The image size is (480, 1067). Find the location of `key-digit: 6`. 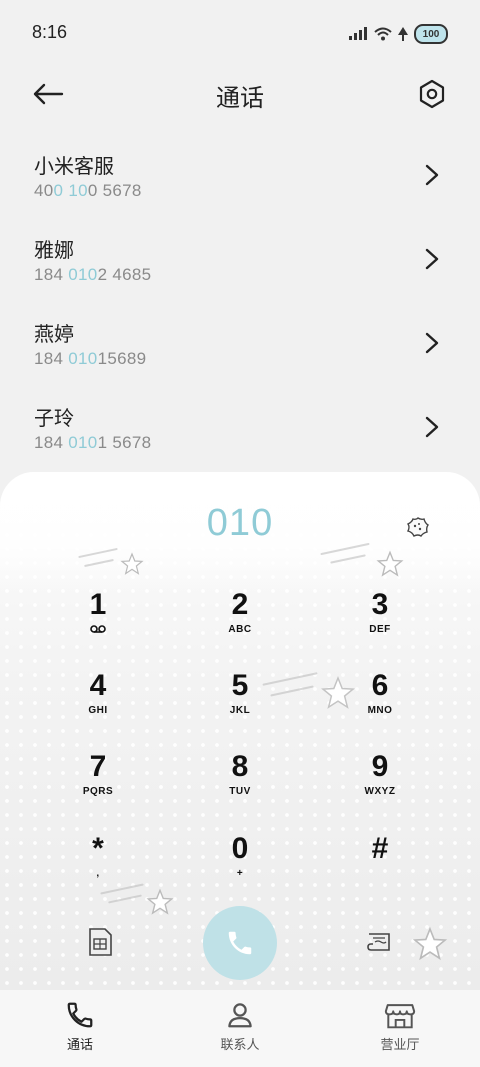

key-digit: 6 is located at coordinates (380, 685).